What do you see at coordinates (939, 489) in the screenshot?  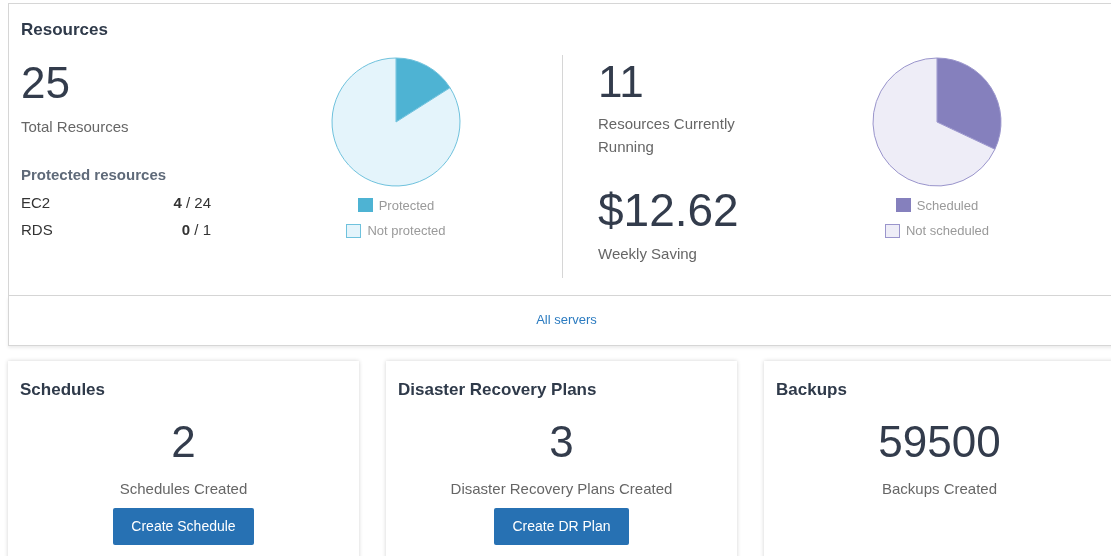 I see `card-label: Backups Created` at bounding box center [939, 489].